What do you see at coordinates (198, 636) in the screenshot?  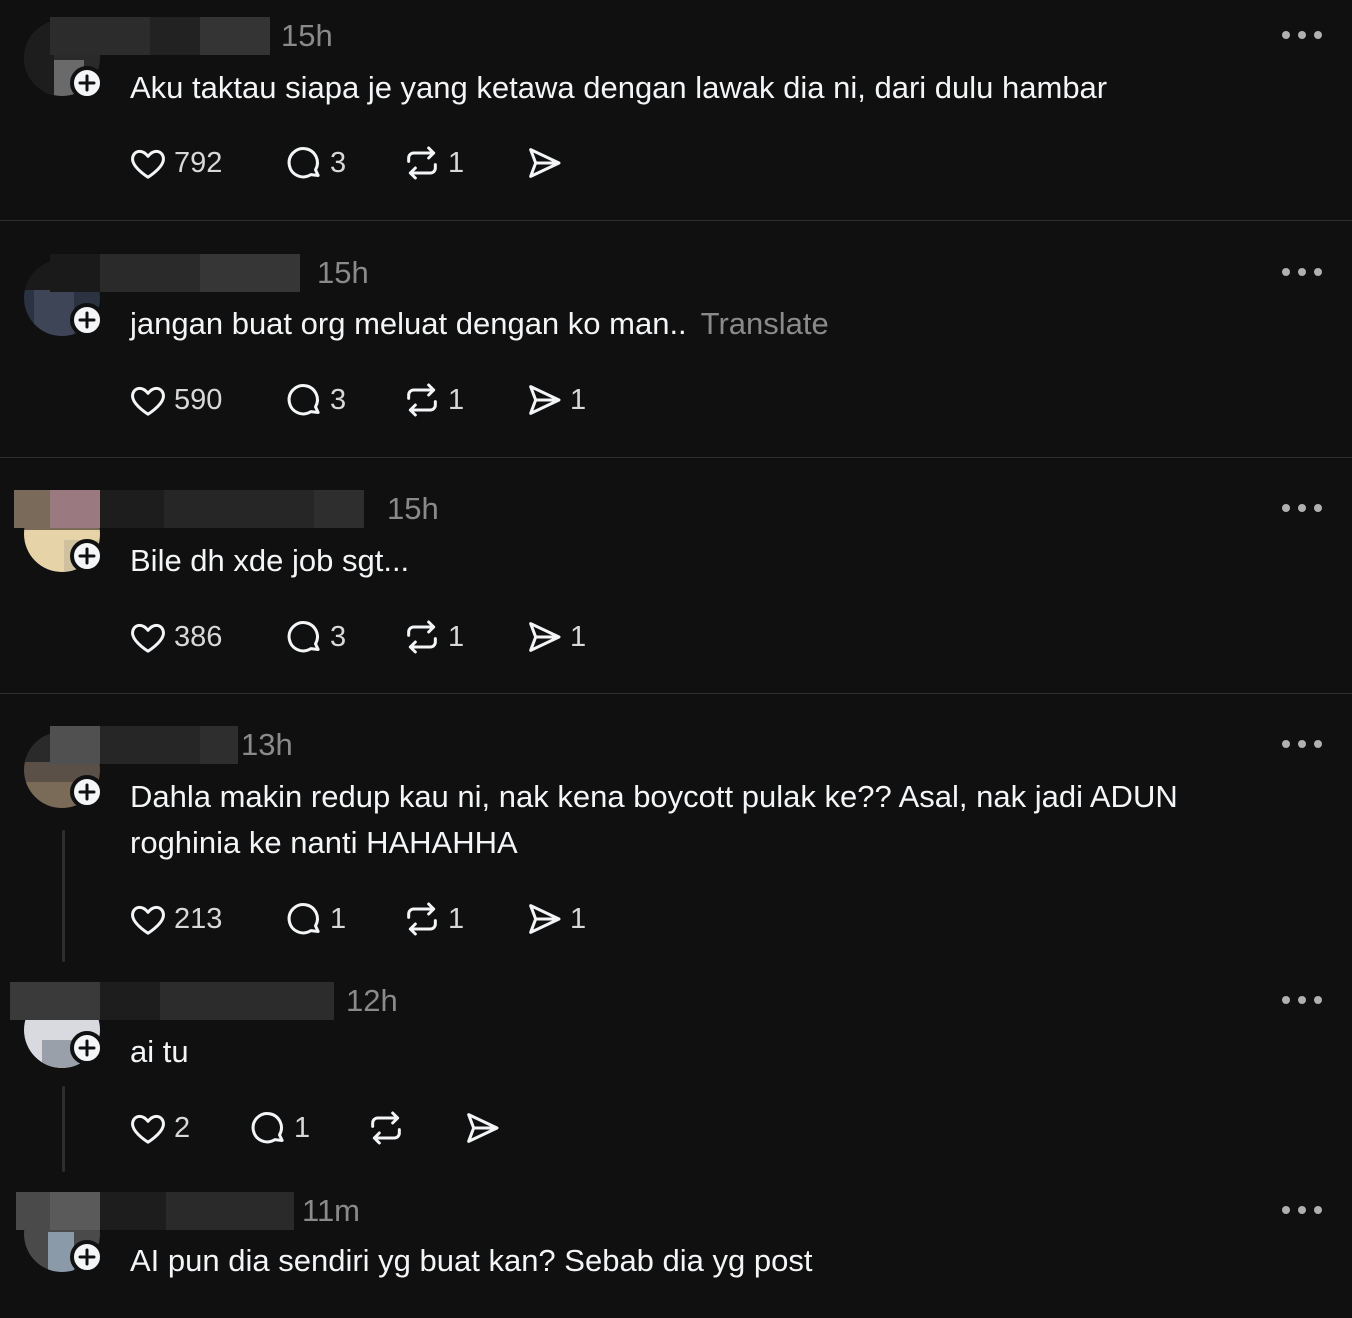 I see `like-count: 386` at bounding box center [198, 636].